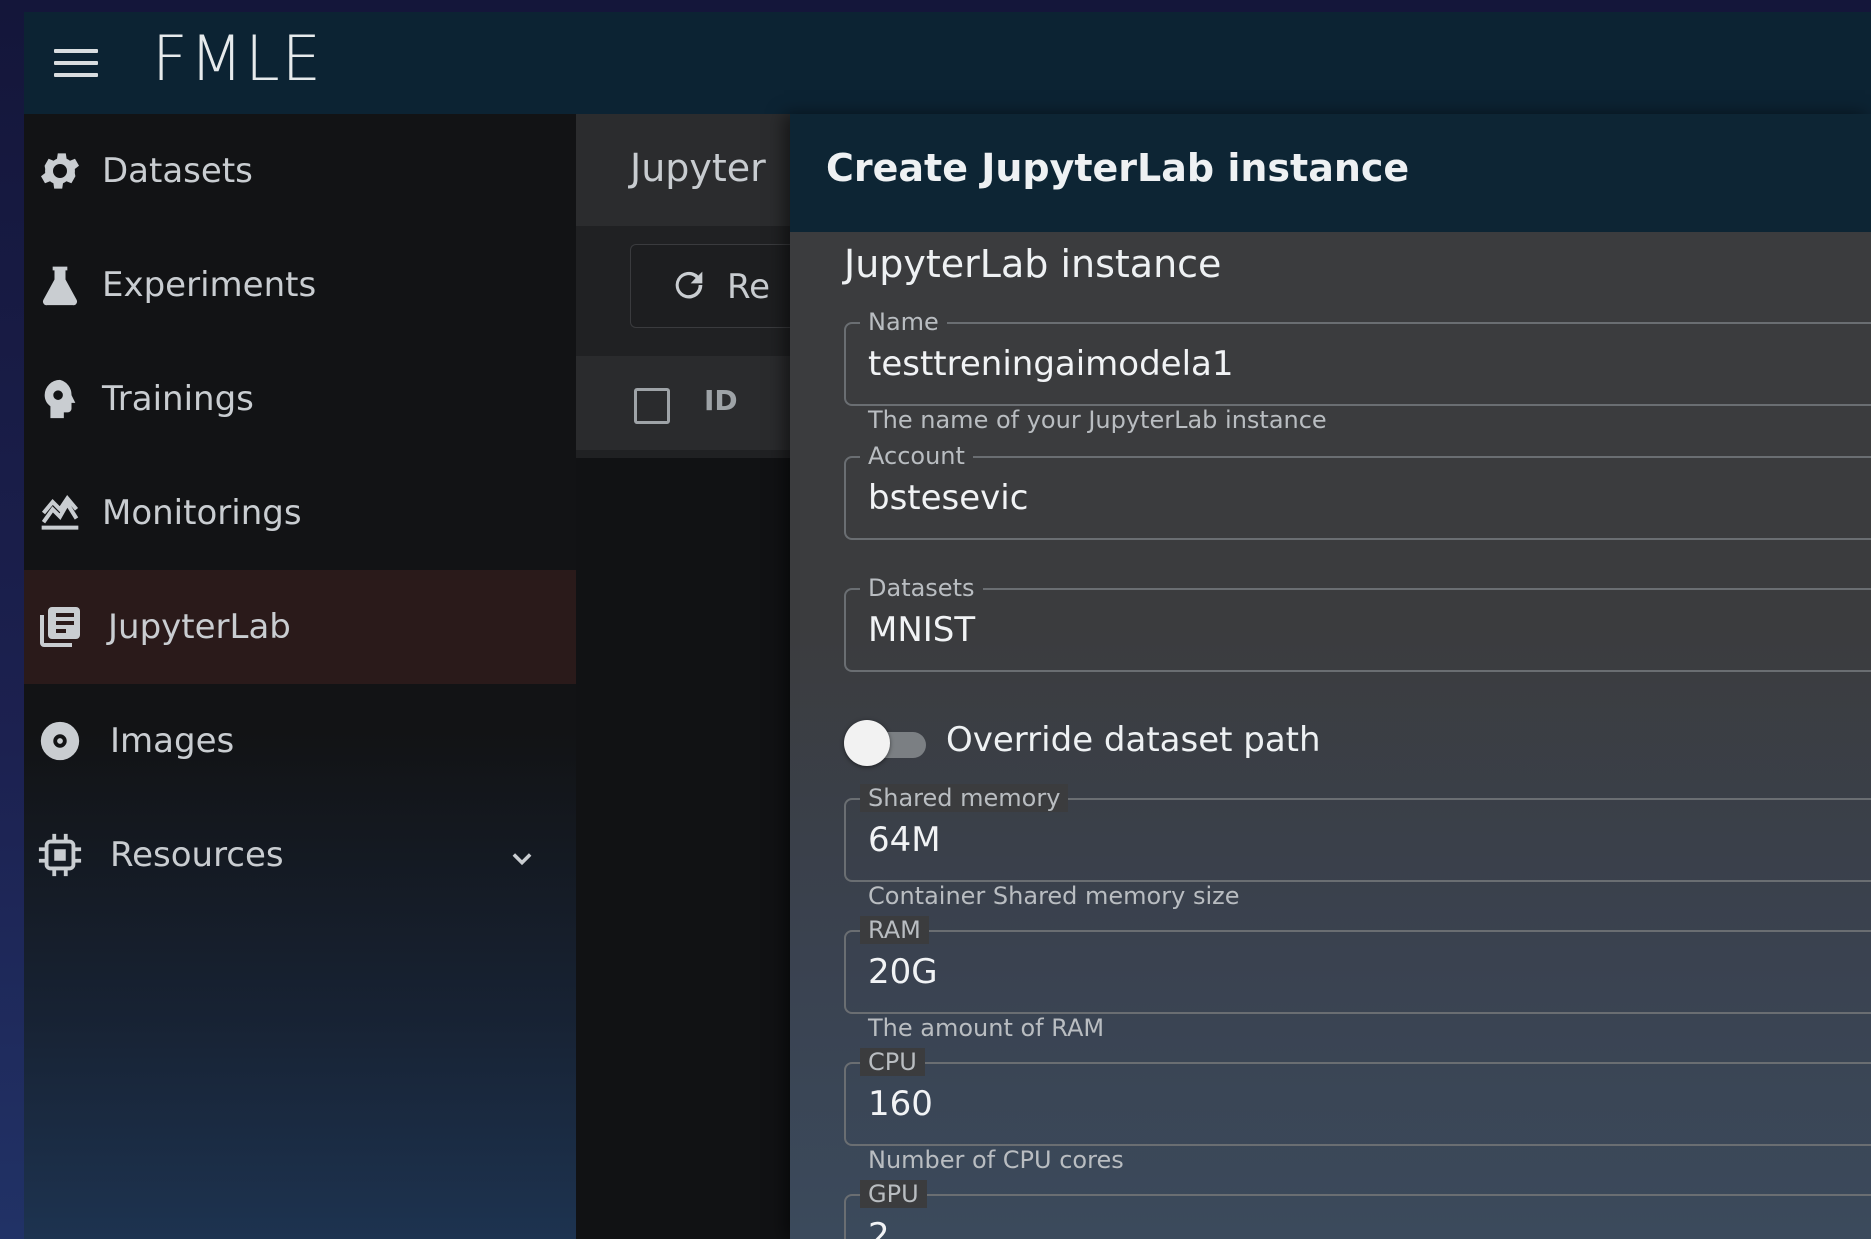  Describe the element at coordinates (698, 168) in the screenshot. I see `list-panel-title: Jupyter` at that location.